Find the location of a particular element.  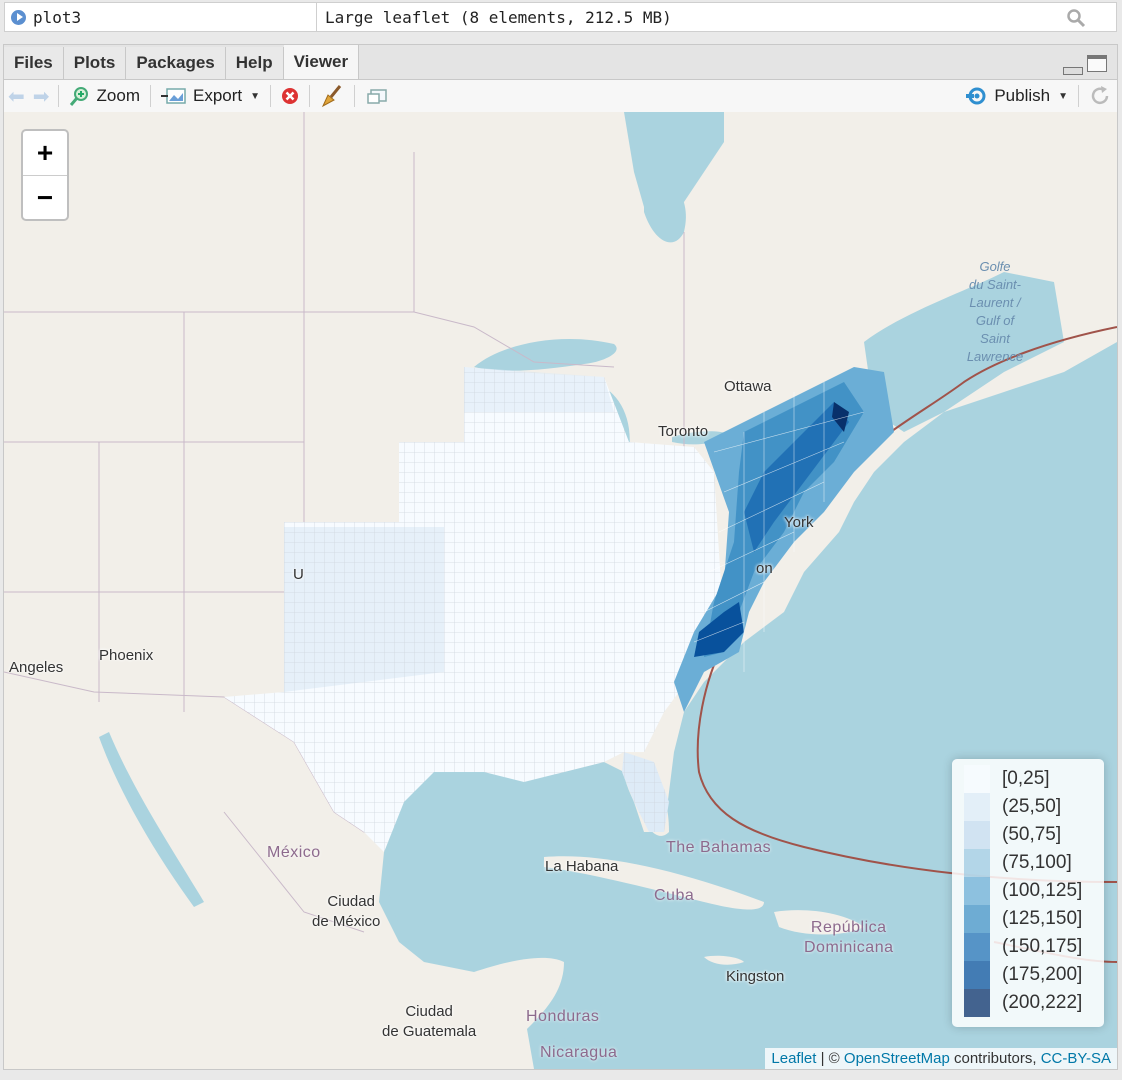

expand-object-icon is located at coordinates (18, 17).